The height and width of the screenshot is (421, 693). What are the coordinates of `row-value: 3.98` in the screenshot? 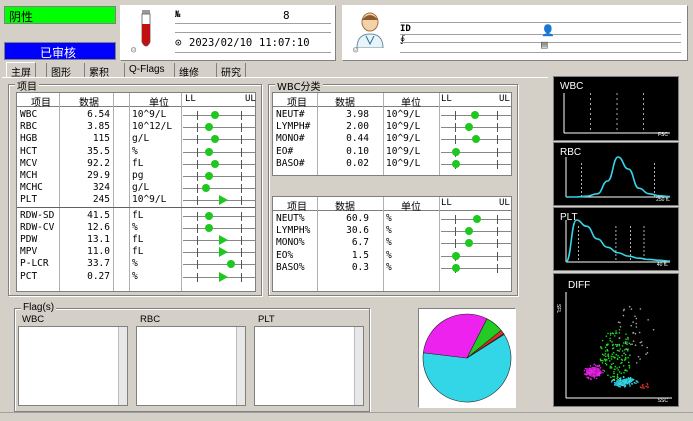 It's located at (357, 114).